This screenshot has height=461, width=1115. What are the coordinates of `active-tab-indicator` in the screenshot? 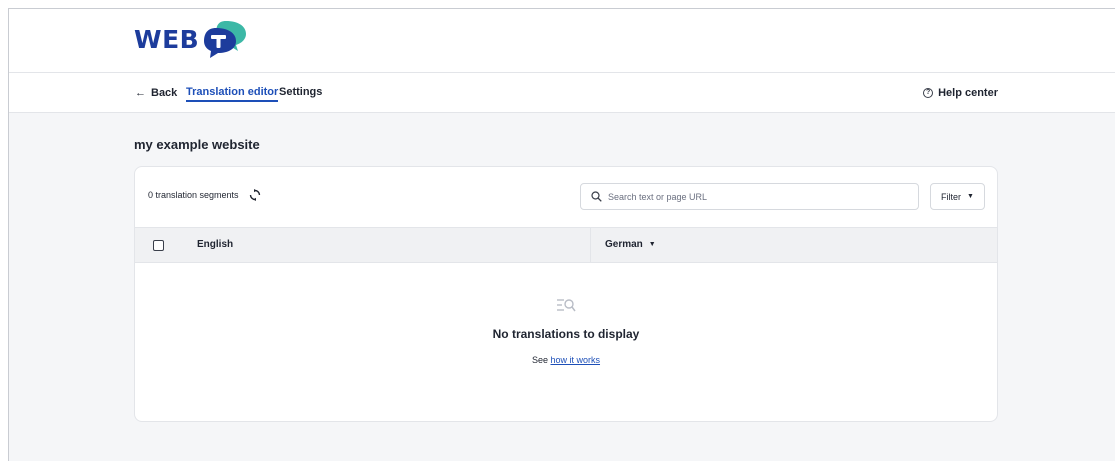 It's located at (232, 101).